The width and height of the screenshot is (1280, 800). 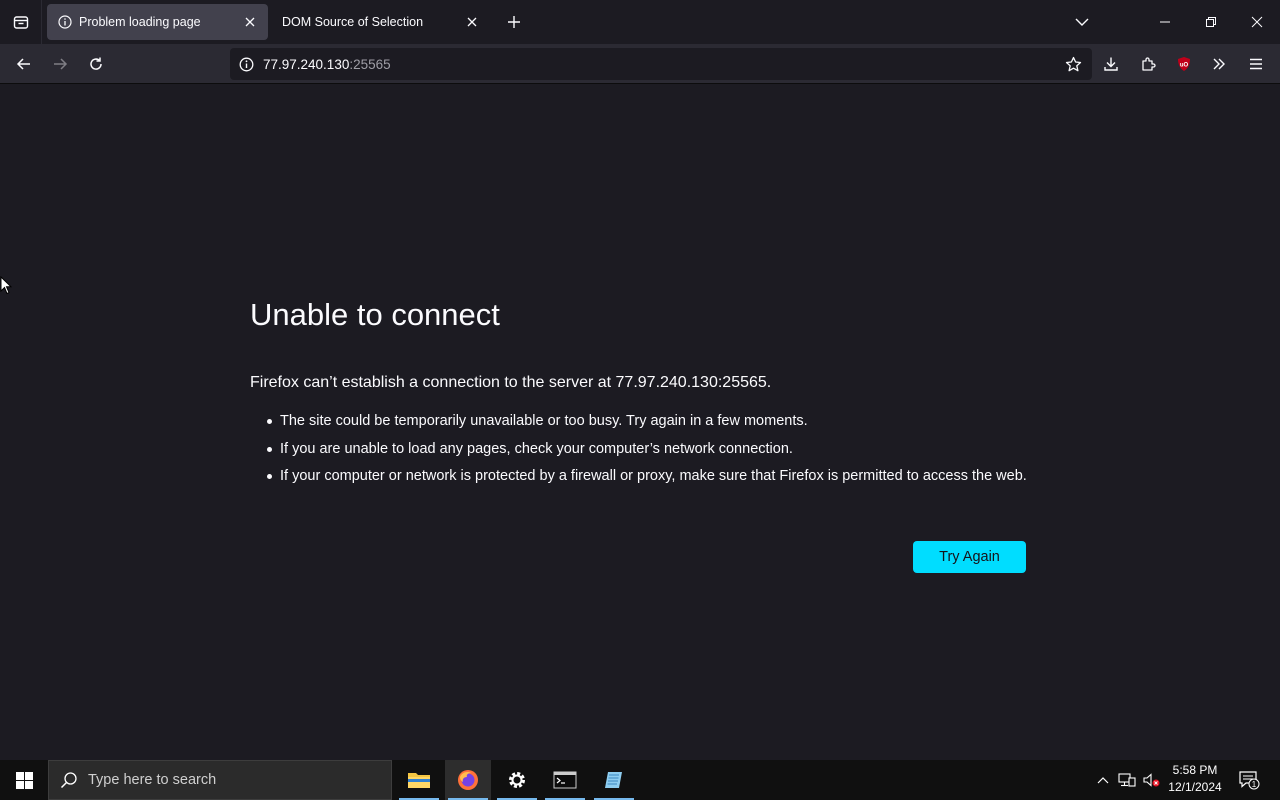 I want to click on minimize-icon, so click(x=1165, y=22).